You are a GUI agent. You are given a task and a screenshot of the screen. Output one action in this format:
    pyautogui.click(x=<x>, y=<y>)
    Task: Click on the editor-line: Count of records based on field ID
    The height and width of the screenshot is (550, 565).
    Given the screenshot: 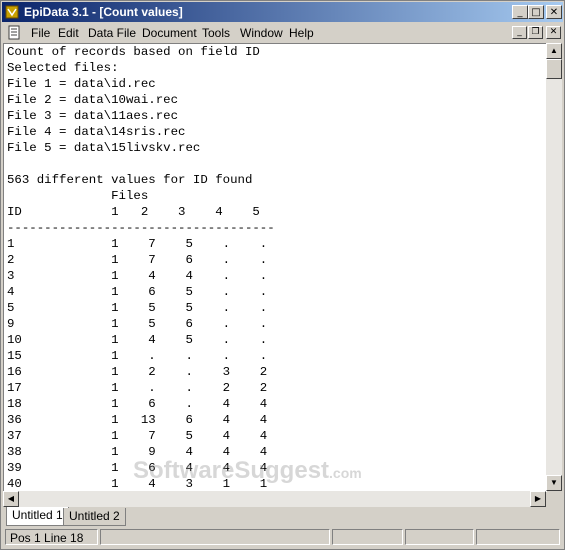 What is the action you would take?
    pyautogui.click(x=133, y=52)
    